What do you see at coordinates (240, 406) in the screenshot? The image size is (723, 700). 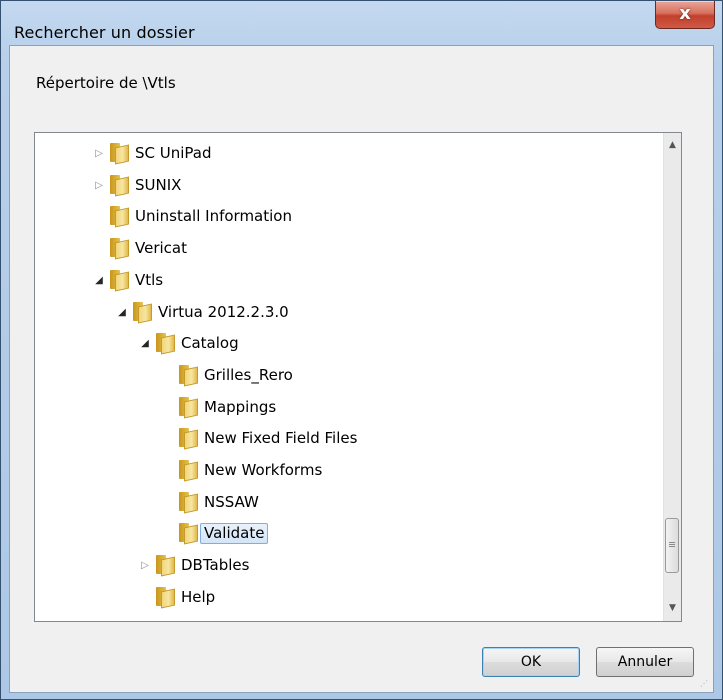 I see `tree-item-label: Mappings` at bounding box center [240, 406].